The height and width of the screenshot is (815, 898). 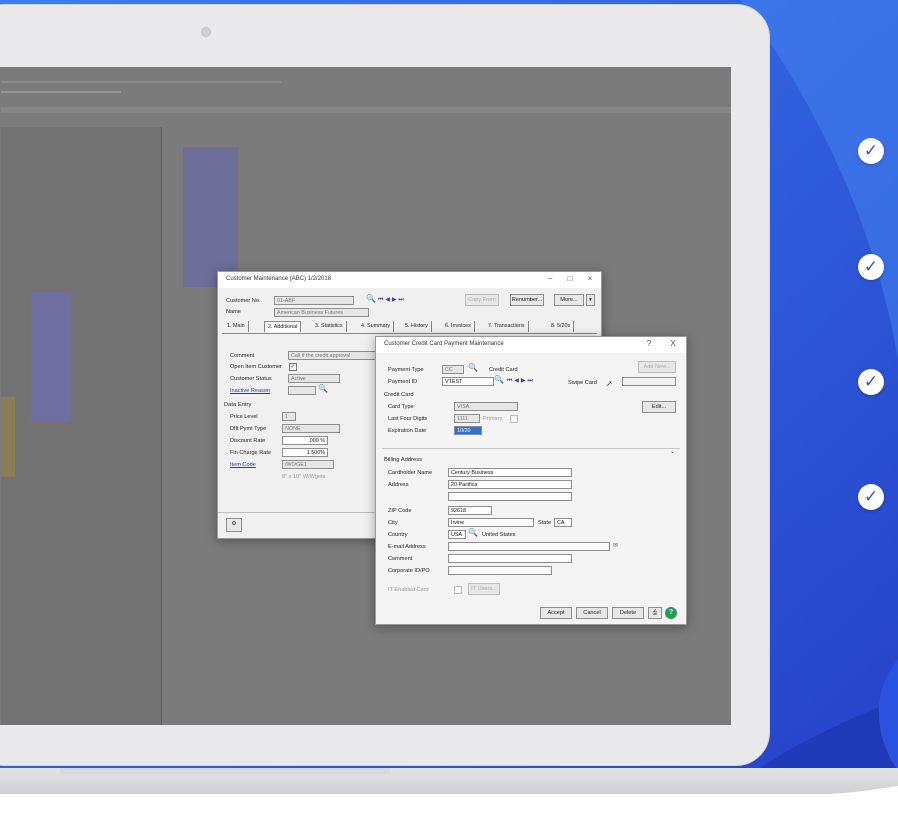 I want to click on dflt-pymt-label: Dflt Pymt Type, so click(x=248, y=429).